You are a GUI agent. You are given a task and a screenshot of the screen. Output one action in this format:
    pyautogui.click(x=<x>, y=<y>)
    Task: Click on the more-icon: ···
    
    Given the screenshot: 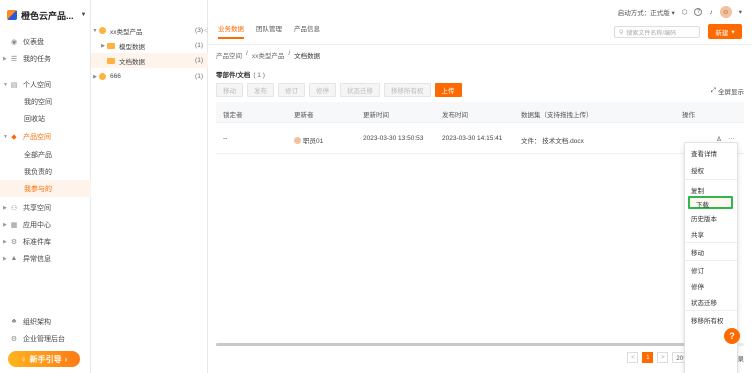 What is the action you would take?
    pyautogui.click(x=731, y=138)
    